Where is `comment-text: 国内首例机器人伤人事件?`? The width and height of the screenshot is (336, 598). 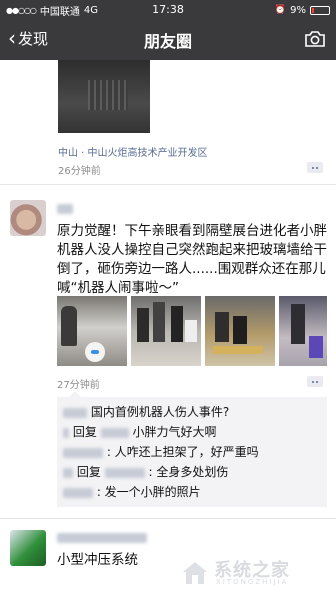 comment-text: 国内首例机器人伤人事件? is located at coordinates (160, 412).